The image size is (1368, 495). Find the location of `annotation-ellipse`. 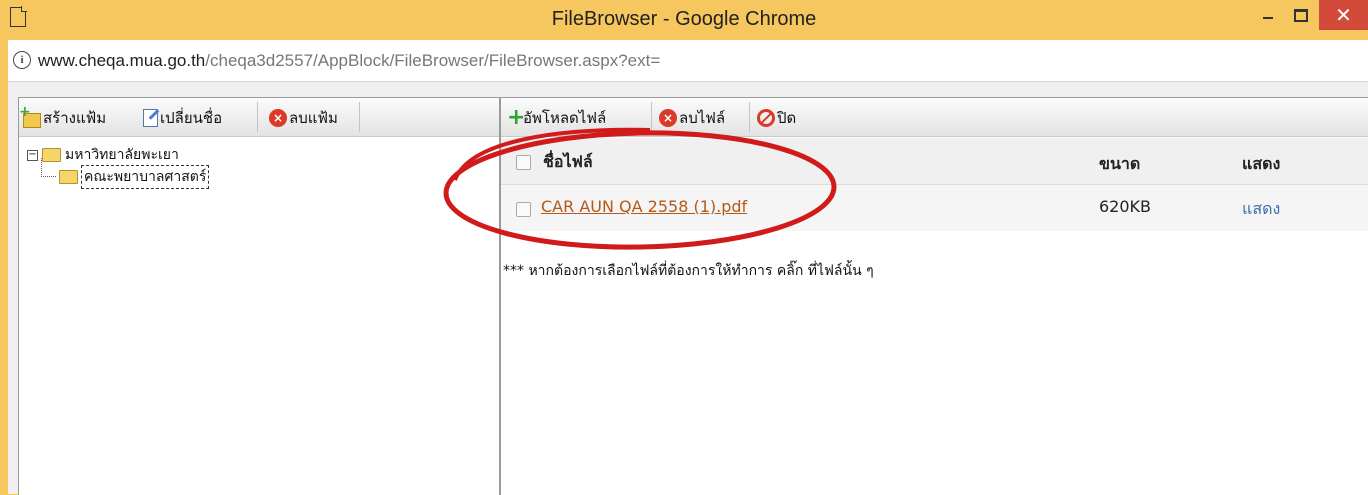

annotation-ellipse is located at coordinates (640, 190).